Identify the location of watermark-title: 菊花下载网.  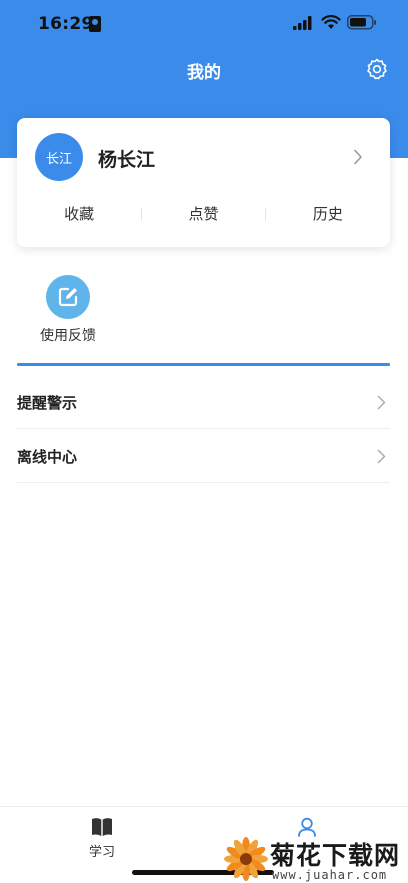
(335, 855).